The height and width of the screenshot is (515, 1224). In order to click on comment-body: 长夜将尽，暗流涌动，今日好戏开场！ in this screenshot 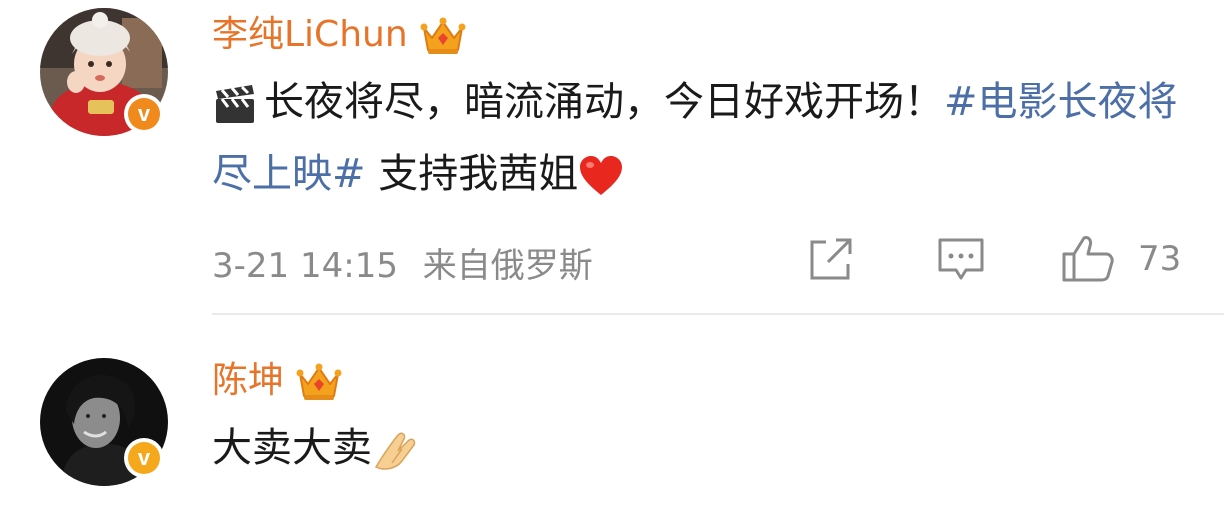, I will do `click(604, 102)`.